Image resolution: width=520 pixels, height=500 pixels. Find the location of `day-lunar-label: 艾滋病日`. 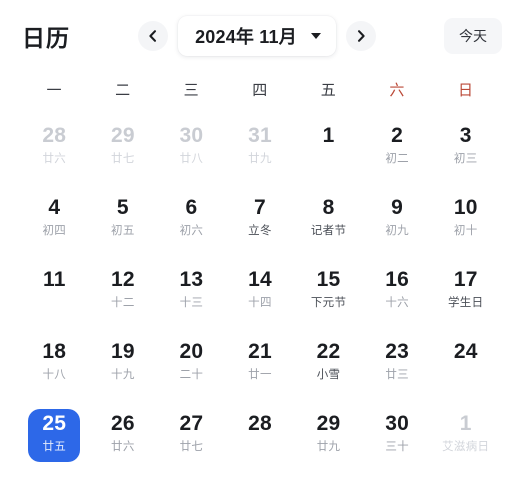

day-lunar-label: 艾滋病日 is located at coordinates (466, 446).